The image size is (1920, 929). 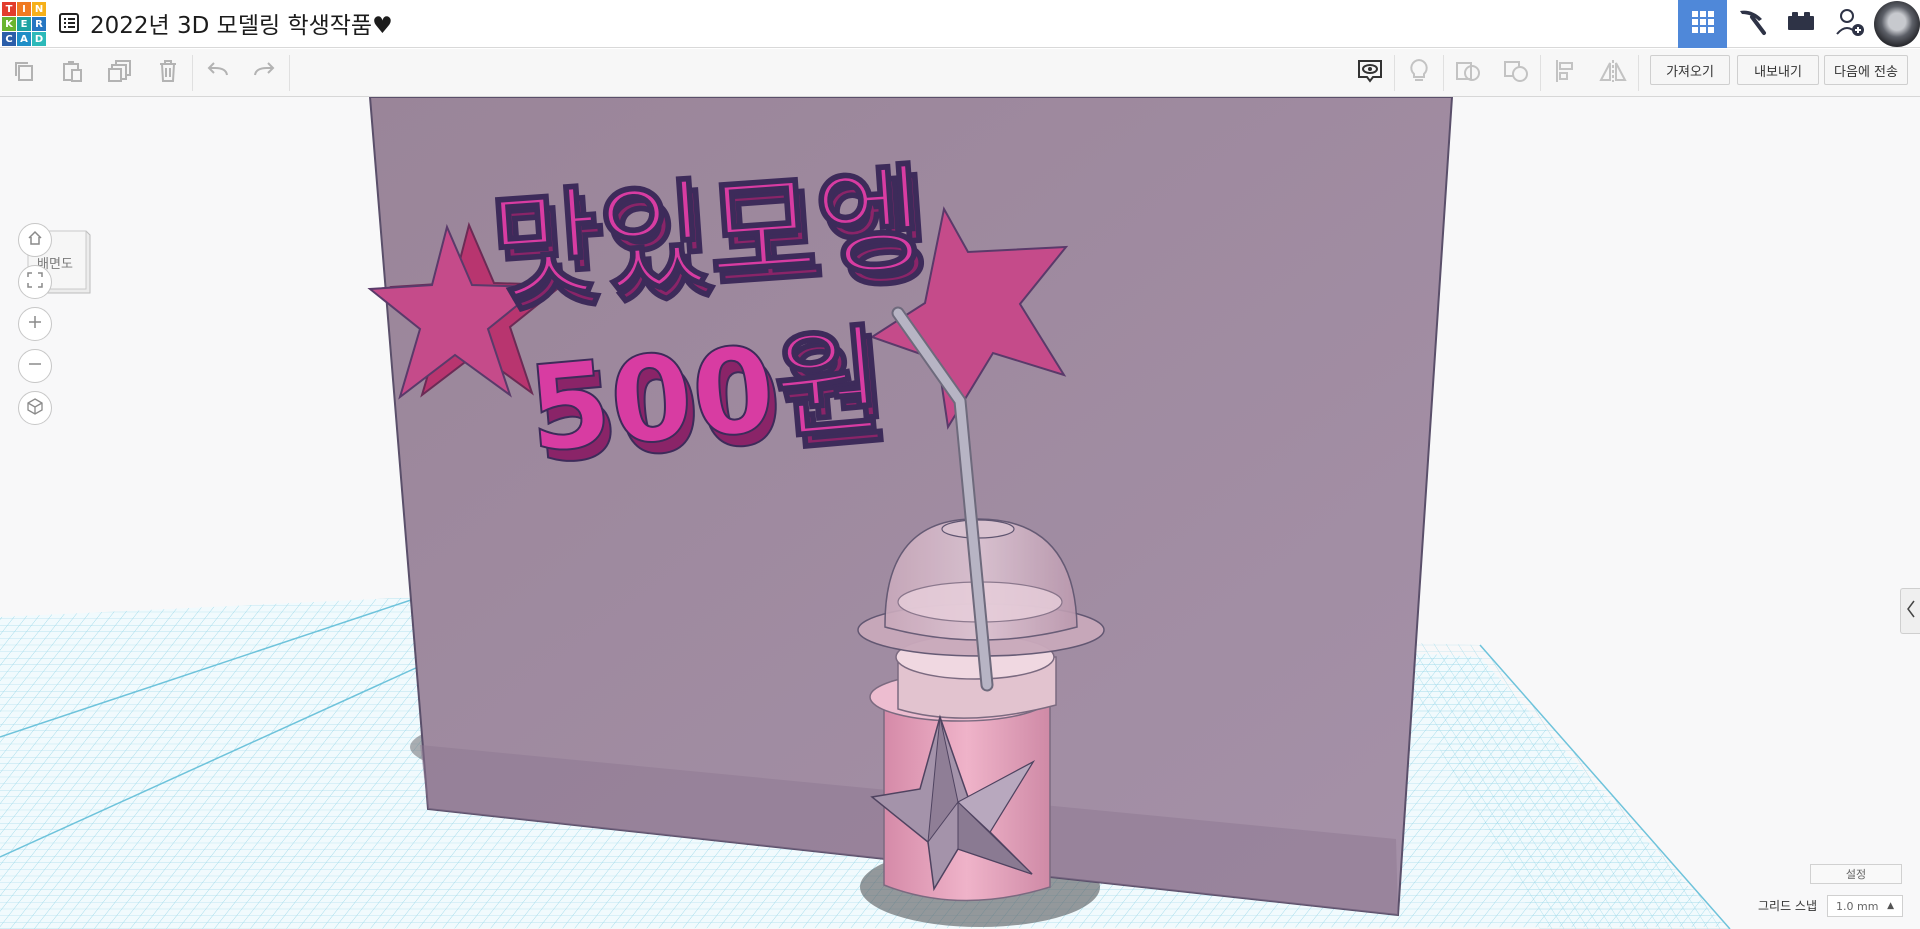 What do you see at coordinates (1788, 906) in the screenshot?
I see `grid-snap-label: 그리드 스냅` at bounding box center [1788, 906].